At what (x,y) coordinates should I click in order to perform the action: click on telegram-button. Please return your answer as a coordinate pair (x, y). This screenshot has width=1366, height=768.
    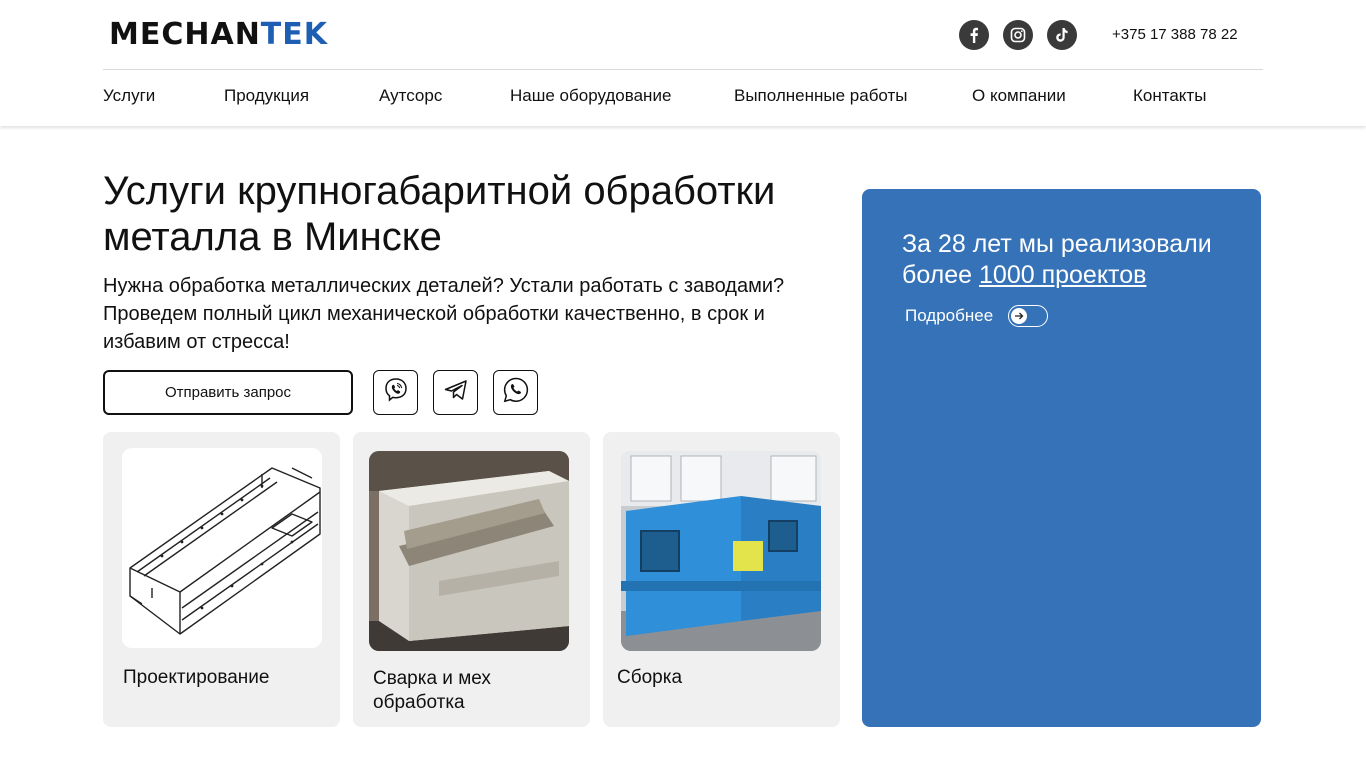
    Looking at the image, I should click on (455, 392).